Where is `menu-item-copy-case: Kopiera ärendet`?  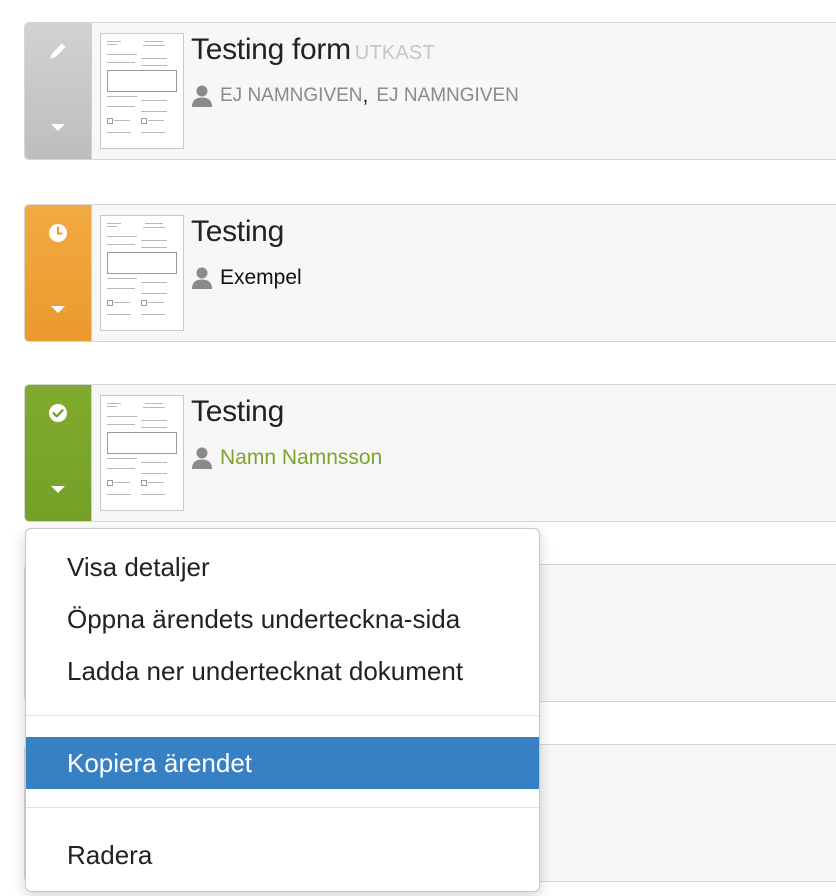 menu-item-copy-case: Kopiera ärendet is located at coordinates (282, 763).